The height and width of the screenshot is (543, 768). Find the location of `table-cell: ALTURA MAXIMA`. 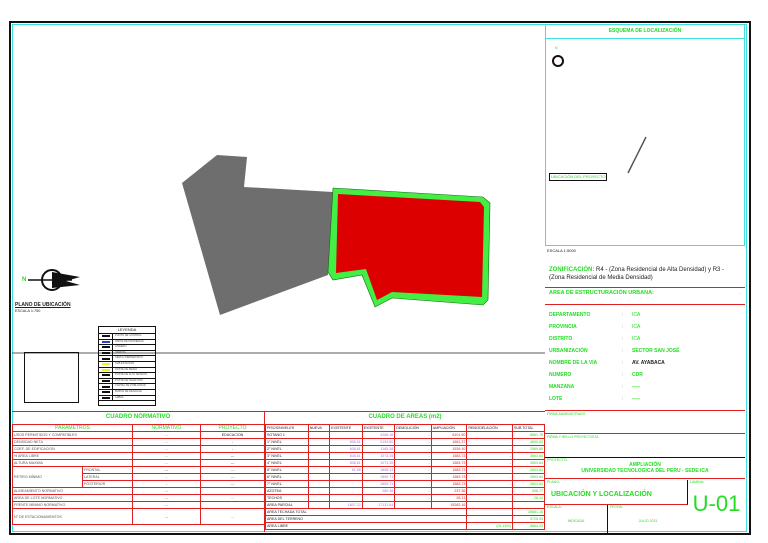

table-cell: ALTURA MAXIMA is located at coordinates (72, 463).